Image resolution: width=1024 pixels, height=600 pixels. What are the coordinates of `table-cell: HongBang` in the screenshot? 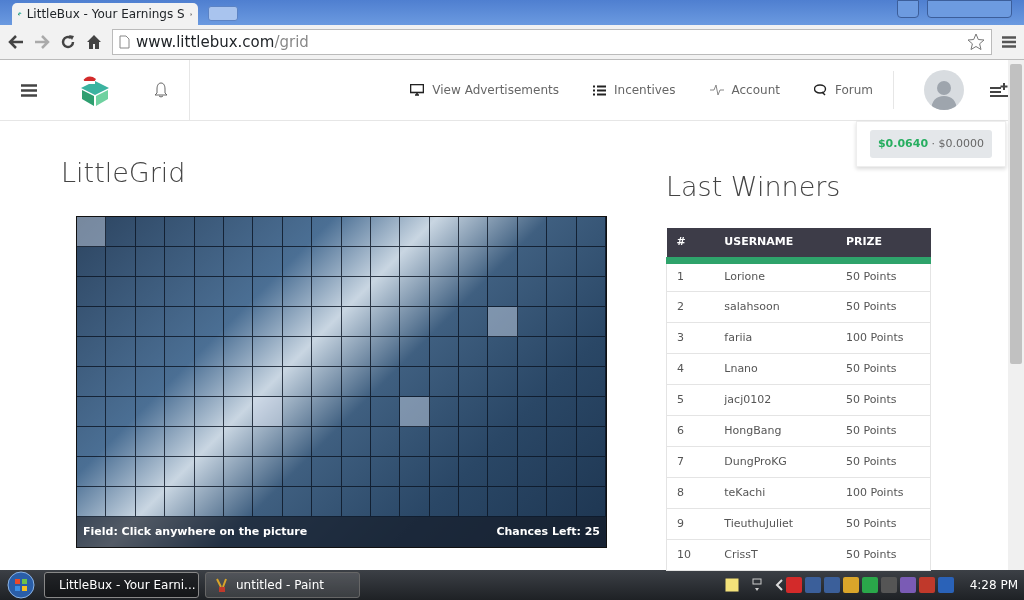 It's located at (775, 431).